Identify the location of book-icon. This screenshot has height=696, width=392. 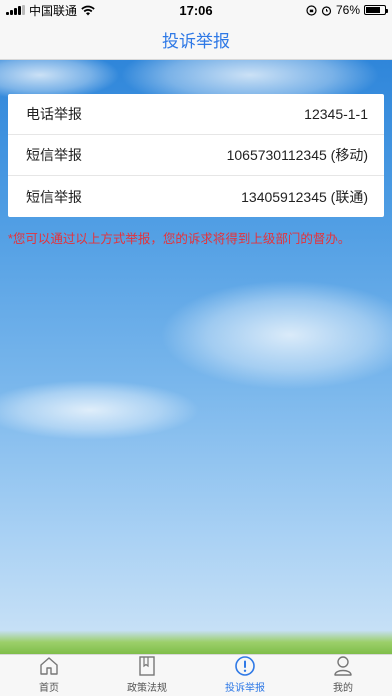
(147, 666).